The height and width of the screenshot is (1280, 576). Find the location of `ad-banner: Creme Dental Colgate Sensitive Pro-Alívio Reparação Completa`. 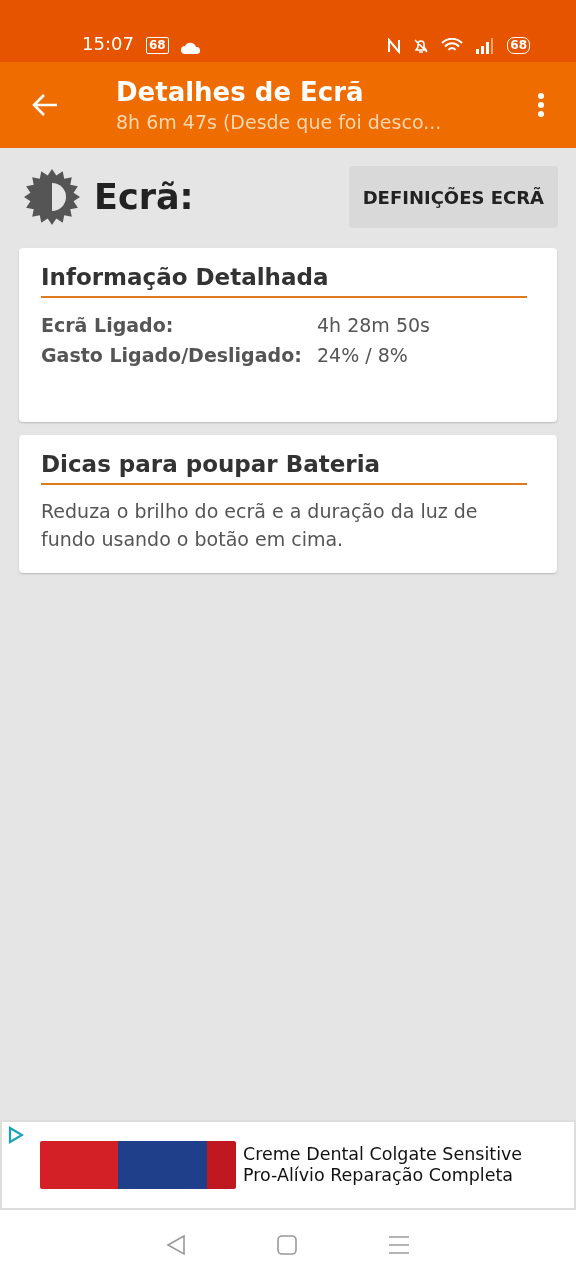

ad-banner: Creme Dental Colgate Sensitive Pro-Alívio Reparação Completa is located at coordinates (288, 1165).